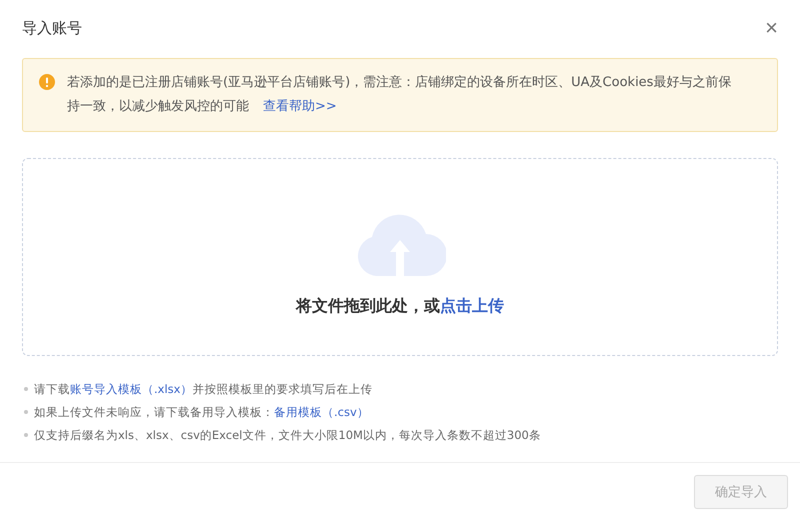  What do you see at coordinates (399, 95) in the screenshot?
I see `warning-text: 若添加的是已注册店铺账号(亚马逊平台店铺账号)，需注意：店铺绑定的设备所在时区、UA及Cookies最好与之前保持一致，以减少触发风控的可能 查看帮助>>` at bounding box center [399, 95].